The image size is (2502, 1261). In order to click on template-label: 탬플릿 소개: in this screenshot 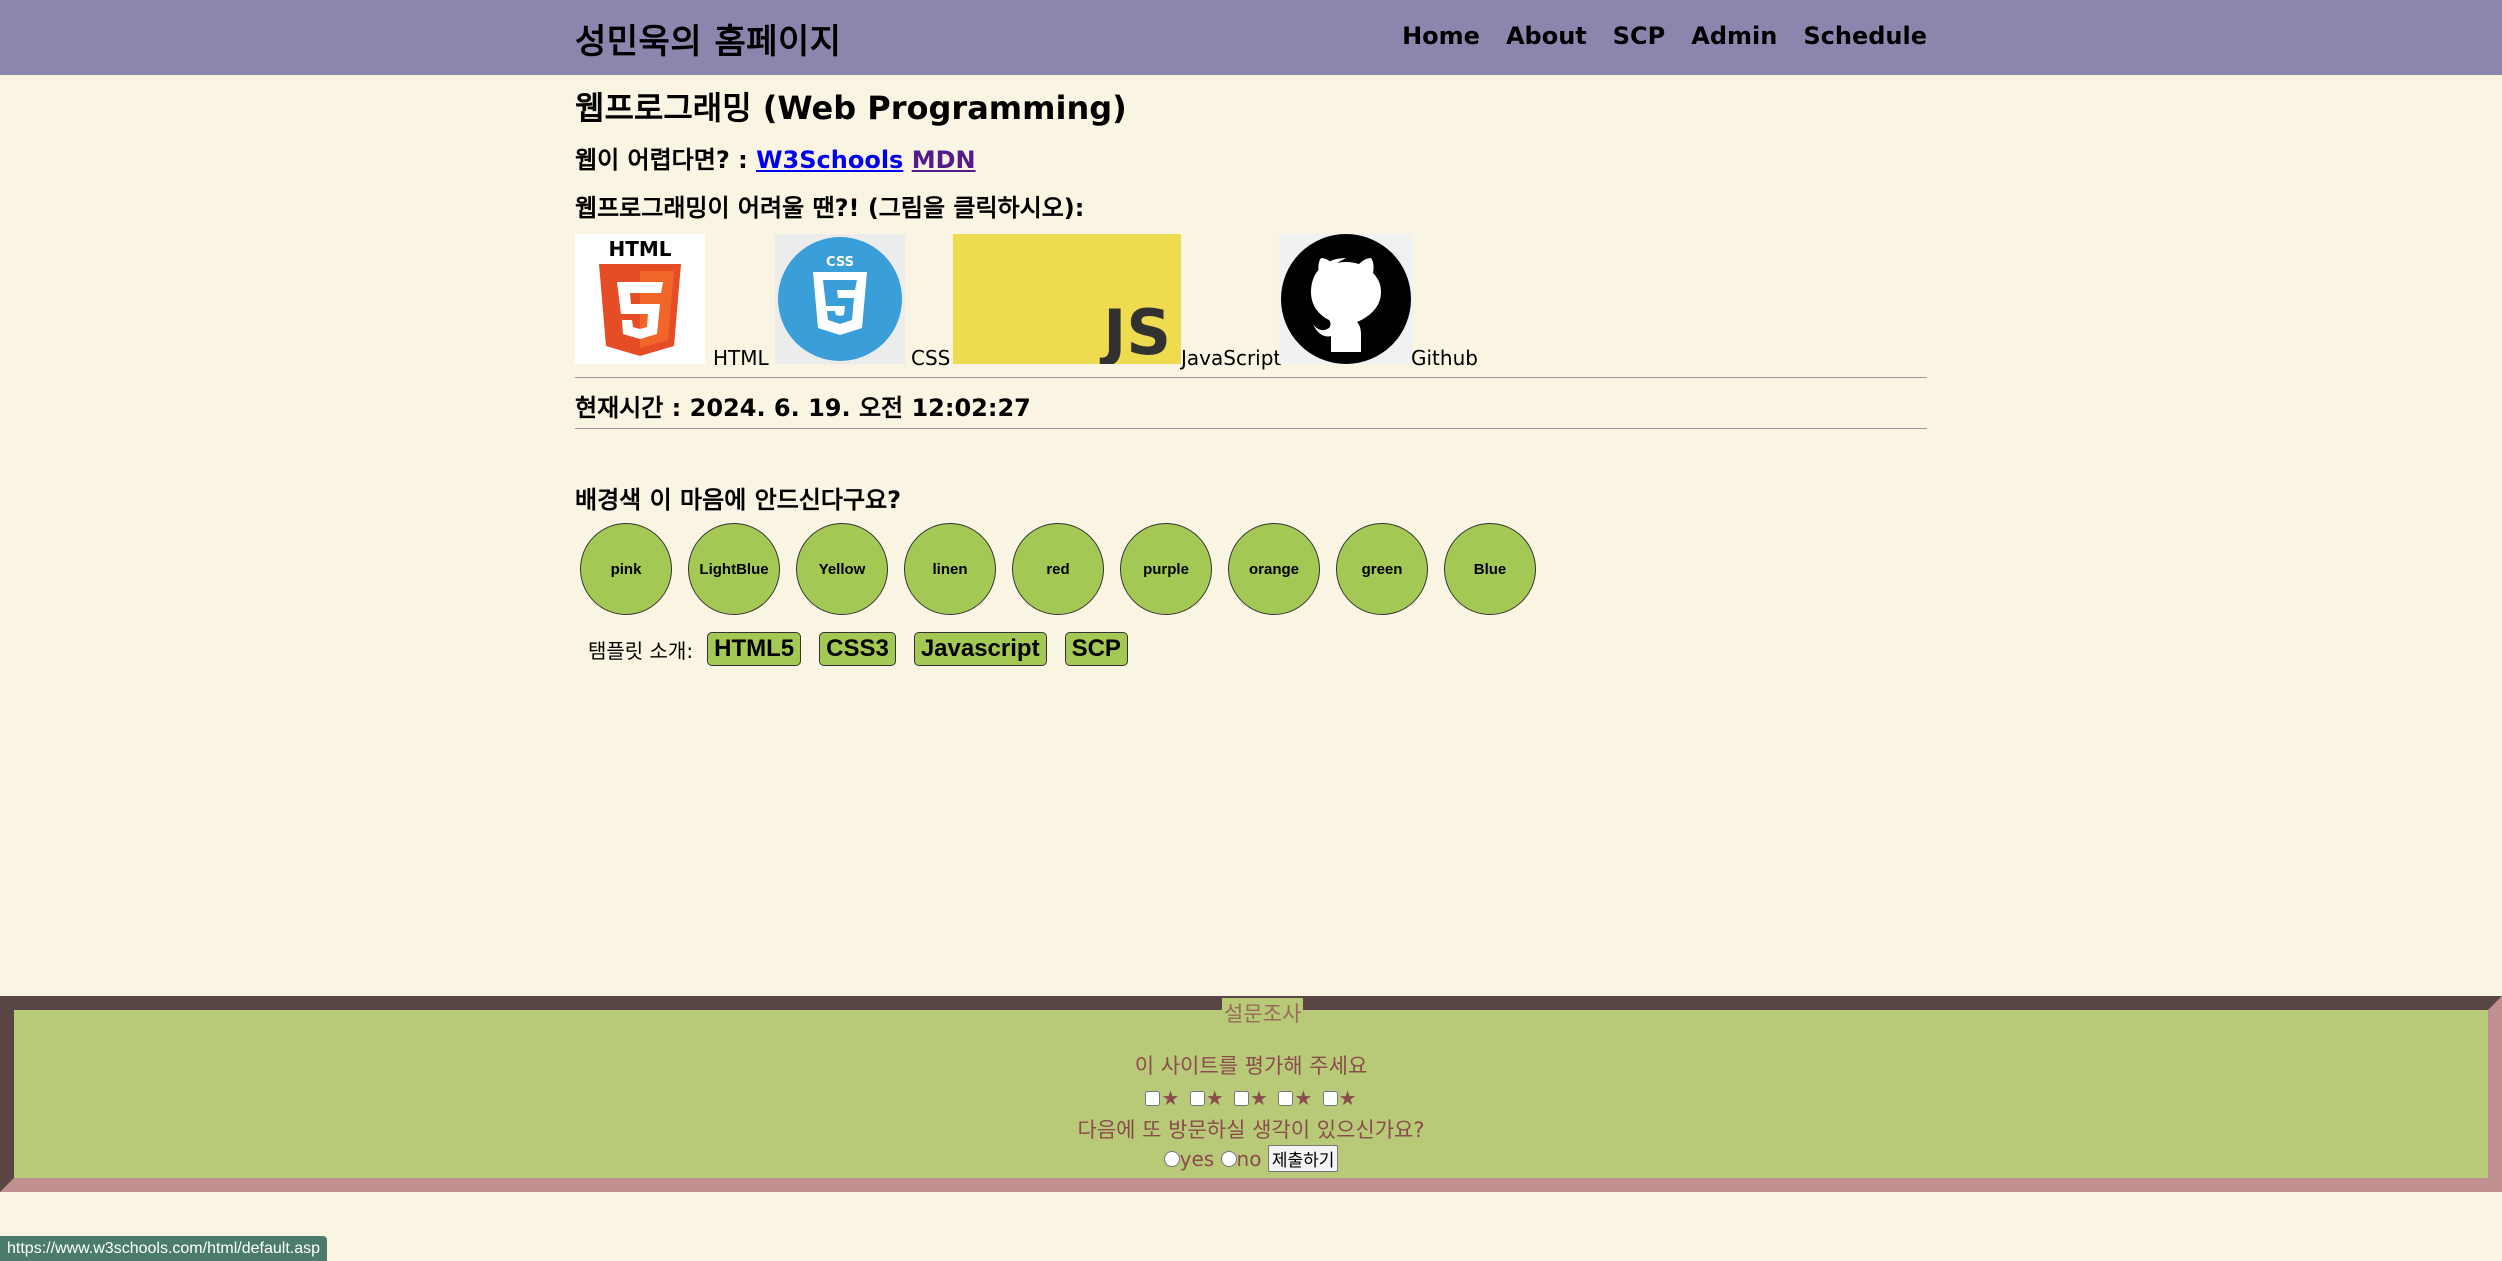, I will do `click(641, 650)`.